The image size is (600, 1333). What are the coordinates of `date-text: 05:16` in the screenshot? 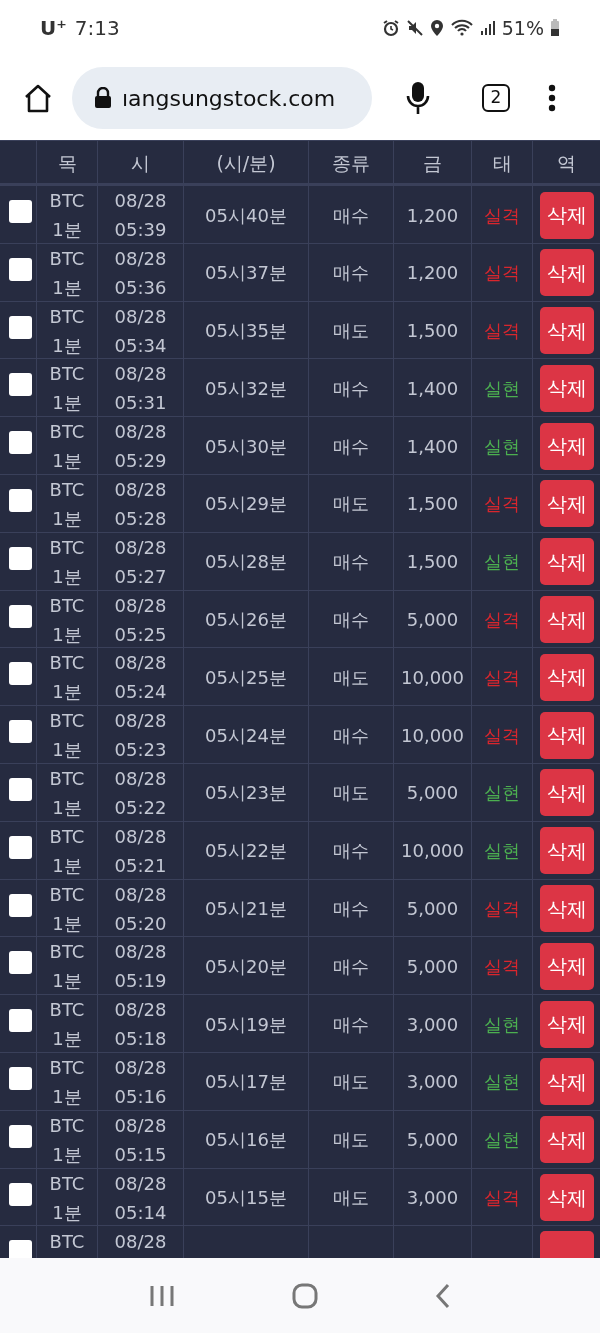 It's located at (140, 1096).